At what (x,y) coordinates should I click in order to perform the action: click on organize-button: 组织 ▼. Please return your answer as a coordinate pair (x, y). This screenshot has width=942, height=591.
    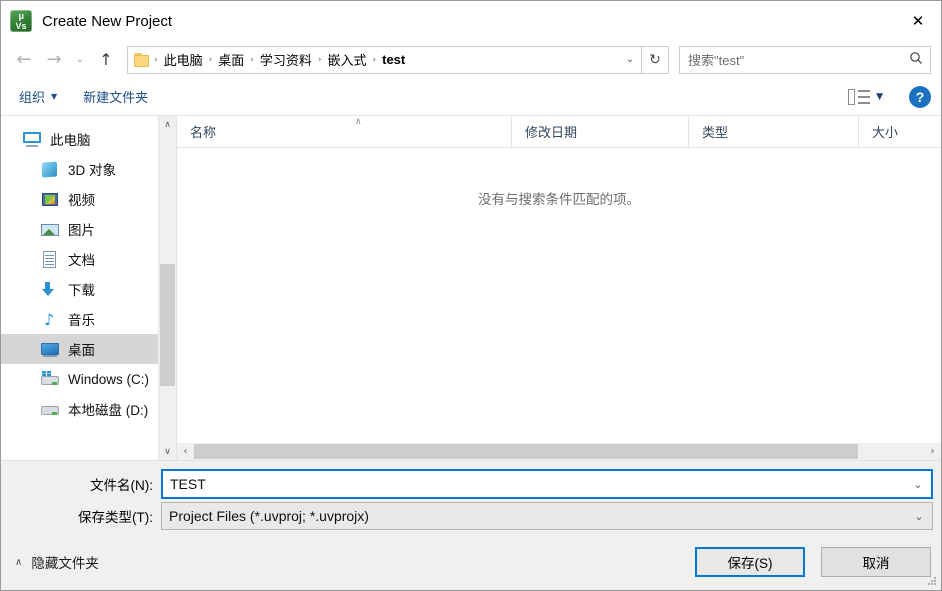
    Looking at the image, I should click on (38, 96).